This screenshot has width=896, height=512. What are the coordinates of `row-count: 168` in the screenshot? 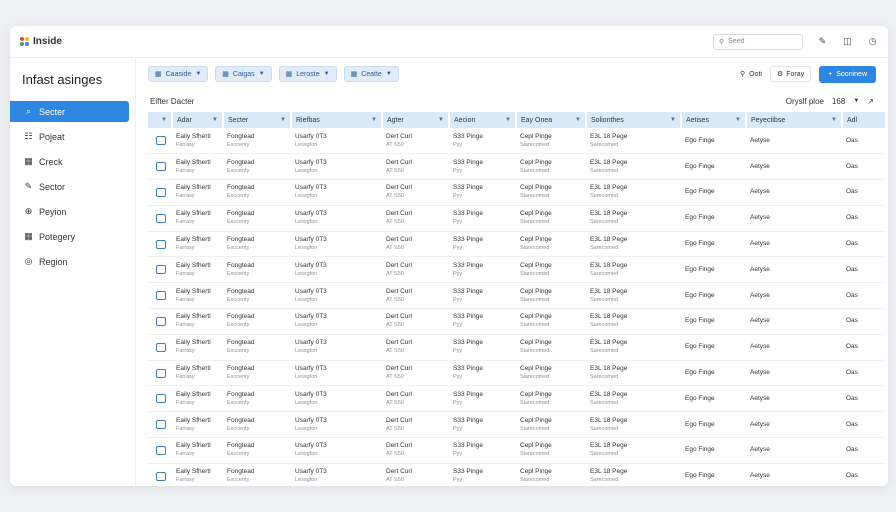 It's located at (838, 101).